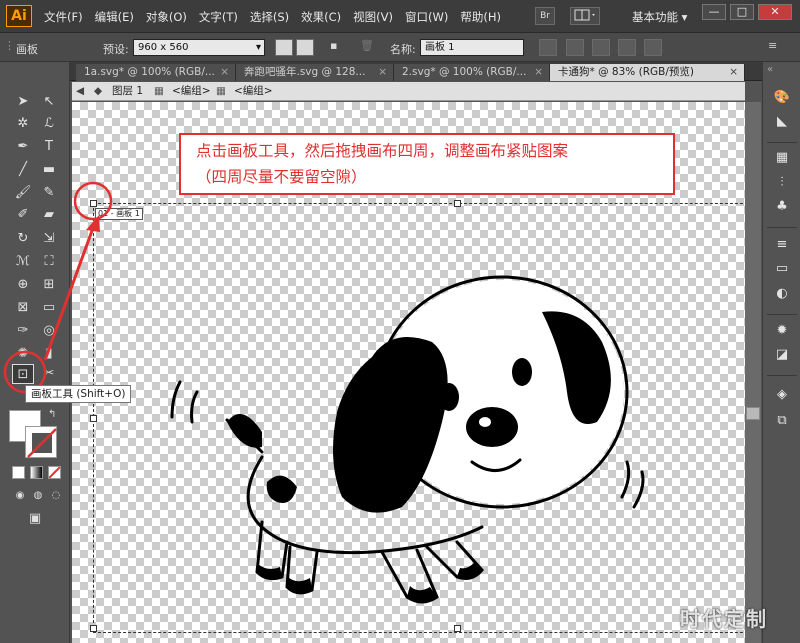 This screenshot has height=643, width=800. Describe the element at coordinates (156, 72) in the screenshot. I see `tab-1a-svg: 1a.svg* @ 100% (RGB/... ×` at that location.